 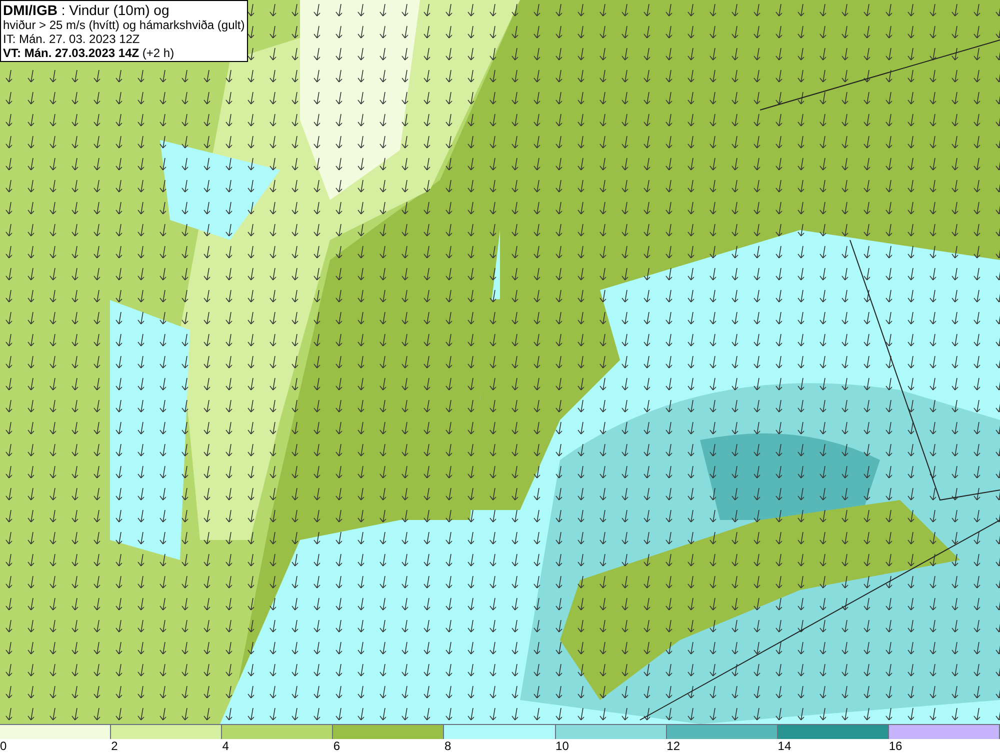 I want to click on info-text: DMI/IGB : Vindur (10m) og, so click(x=86, y=10).